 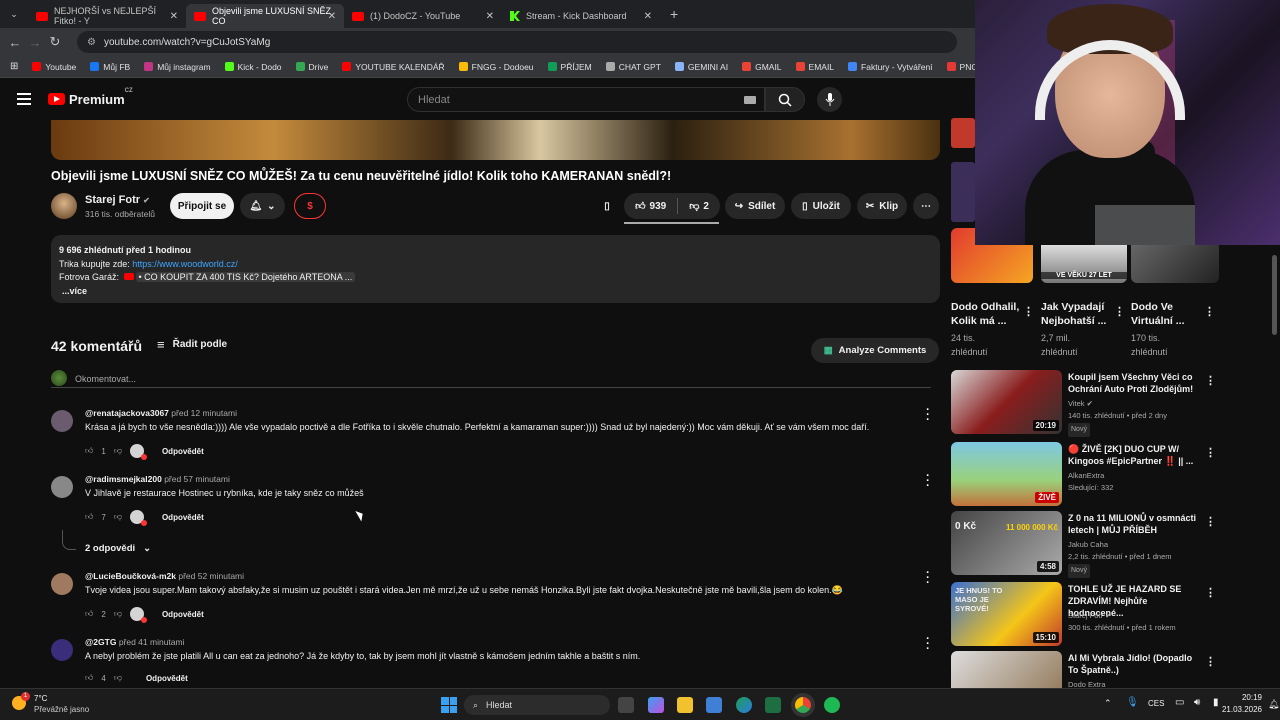 What do you see at coordinates (1006, 402) in the screenshot?
I see `video-thumbnail: 20:19` at bounding box center [1006, 402].